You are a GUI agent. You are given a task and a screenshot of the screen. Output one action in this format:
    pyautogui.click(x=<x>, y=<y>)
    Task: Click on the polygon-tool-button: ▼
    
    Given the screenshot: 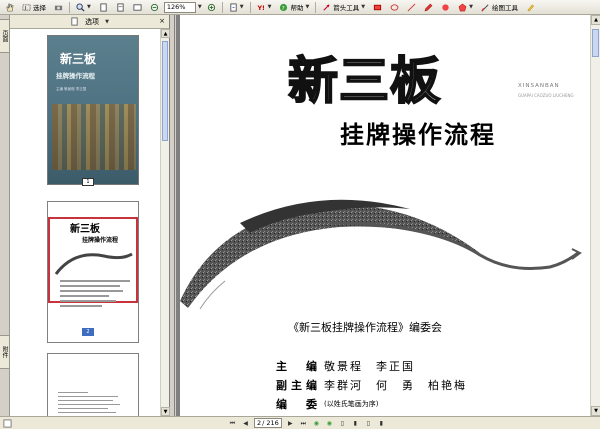 What is the action you would take?
    pyautogui.click(x=465, y=7)
    